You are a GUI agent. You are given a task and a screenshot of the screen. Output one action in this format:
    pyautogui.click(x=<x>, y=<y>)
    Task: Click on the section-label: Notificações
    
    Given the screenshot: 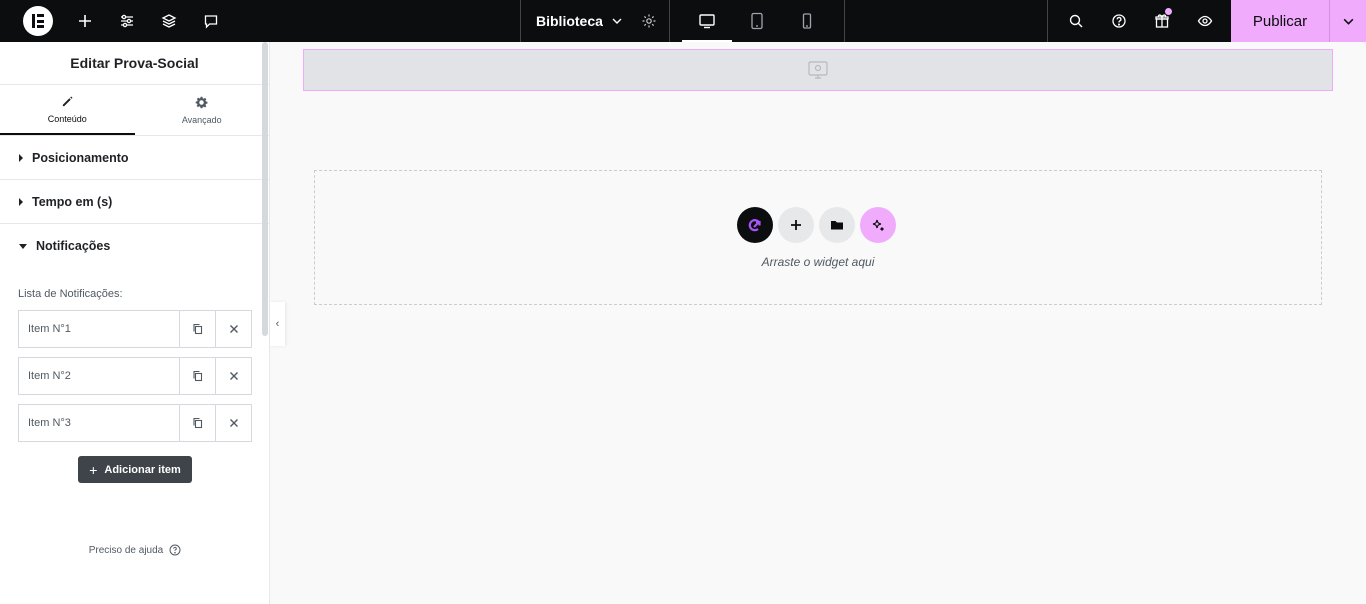 What is the action you would take?
    pyautogui.click(x=73, y=246)
    